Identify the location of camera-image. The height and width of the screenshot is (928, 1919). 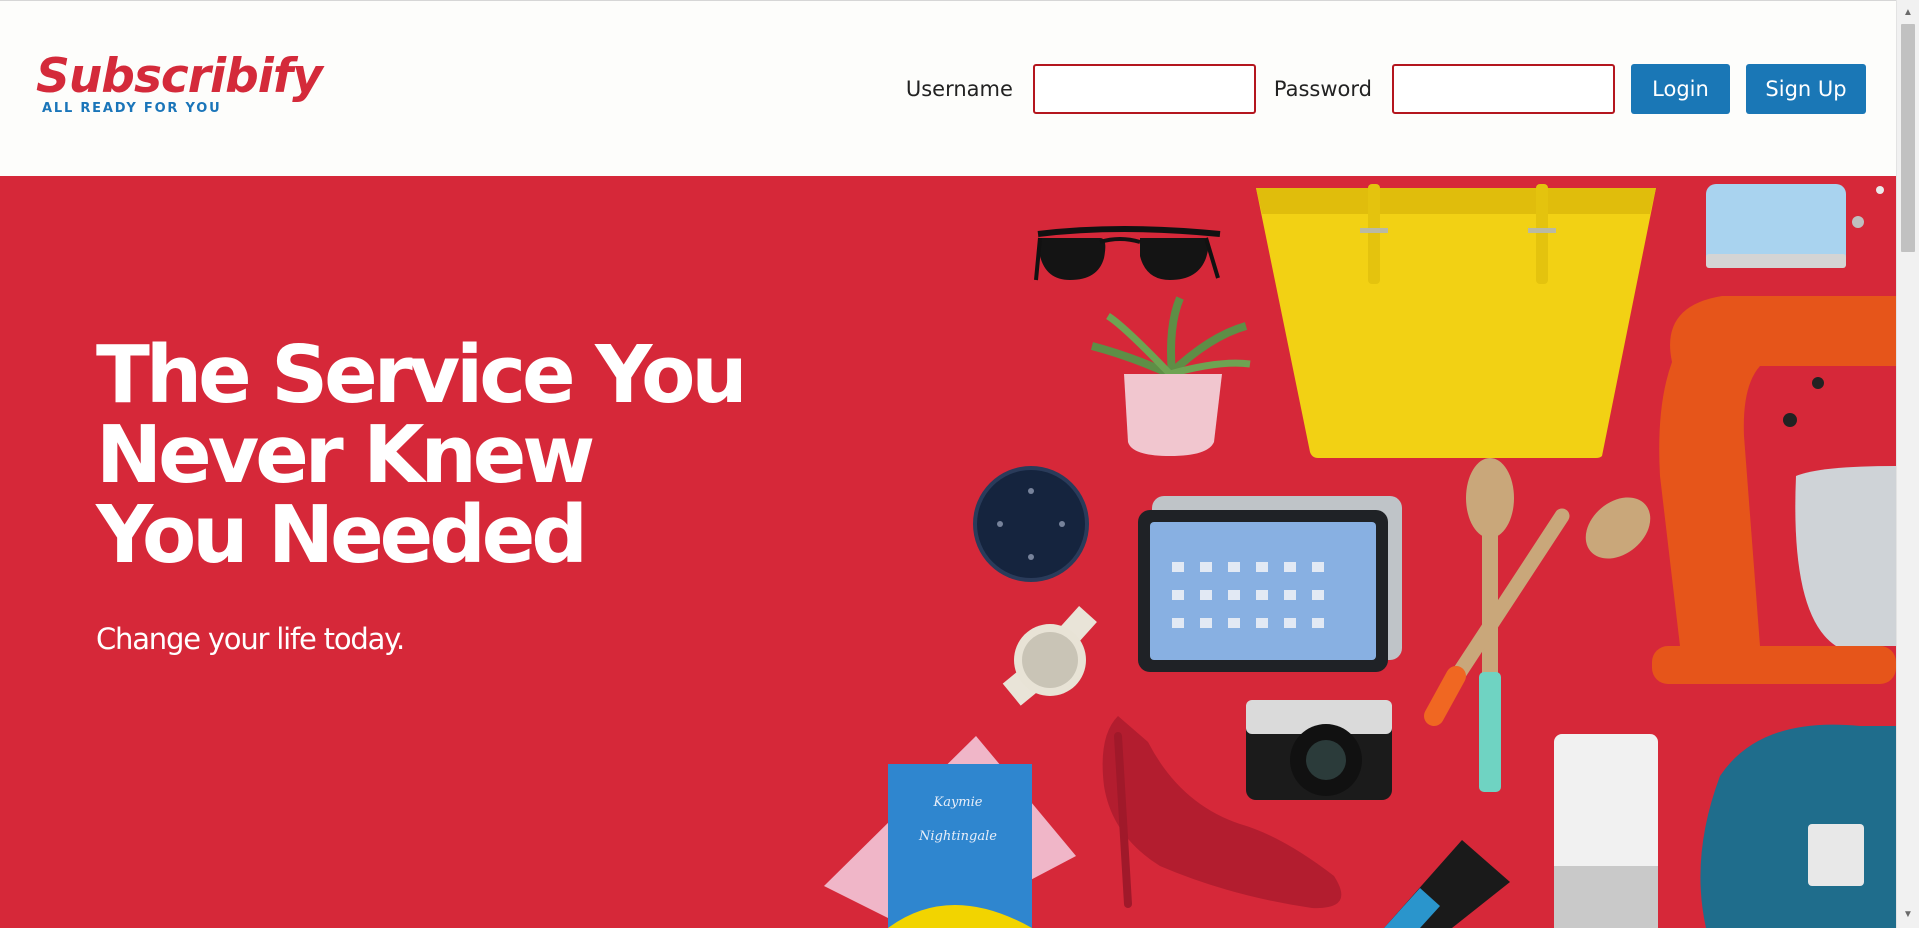
(1319, 750).